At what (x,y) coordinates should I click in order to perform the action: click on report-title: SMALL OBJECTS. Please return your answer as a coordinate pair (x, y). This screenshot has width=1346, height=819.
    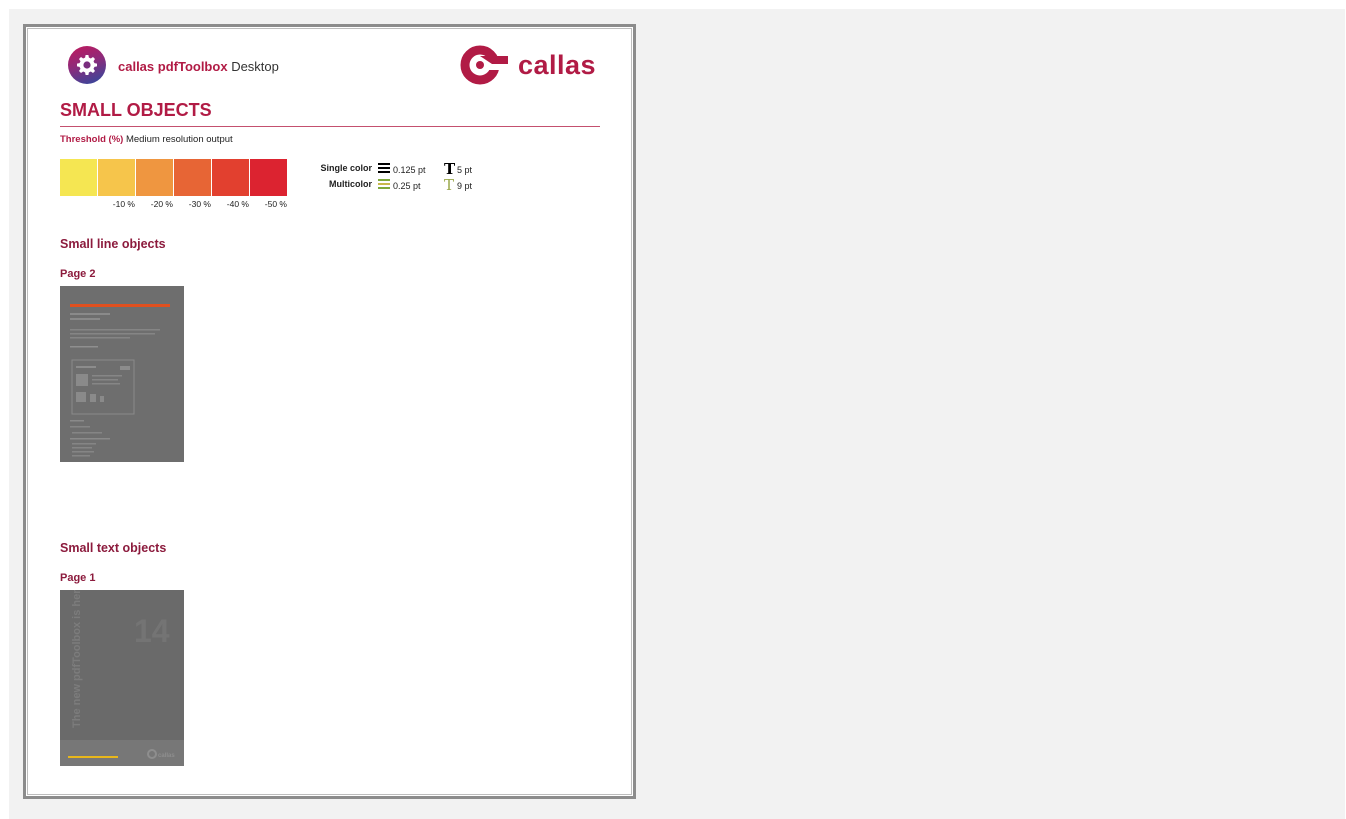
    Looking at the image, I should click on (136, 110).